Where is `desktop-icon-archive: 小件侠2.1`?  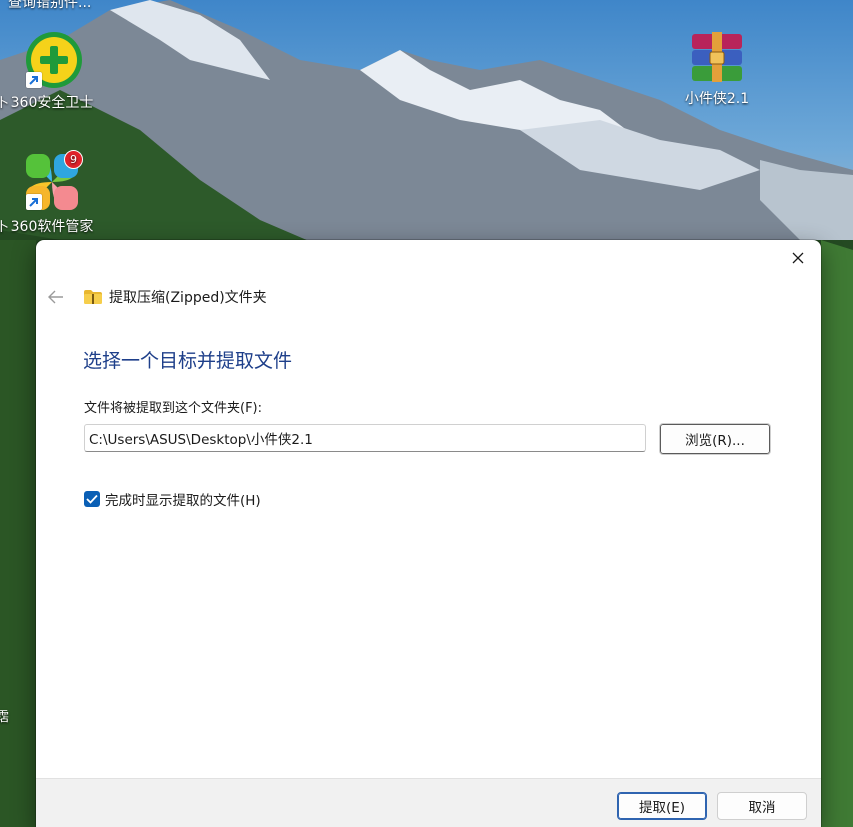 desktop-icon-archive: 小件侠2.1 is located at coordinates (717, 70).